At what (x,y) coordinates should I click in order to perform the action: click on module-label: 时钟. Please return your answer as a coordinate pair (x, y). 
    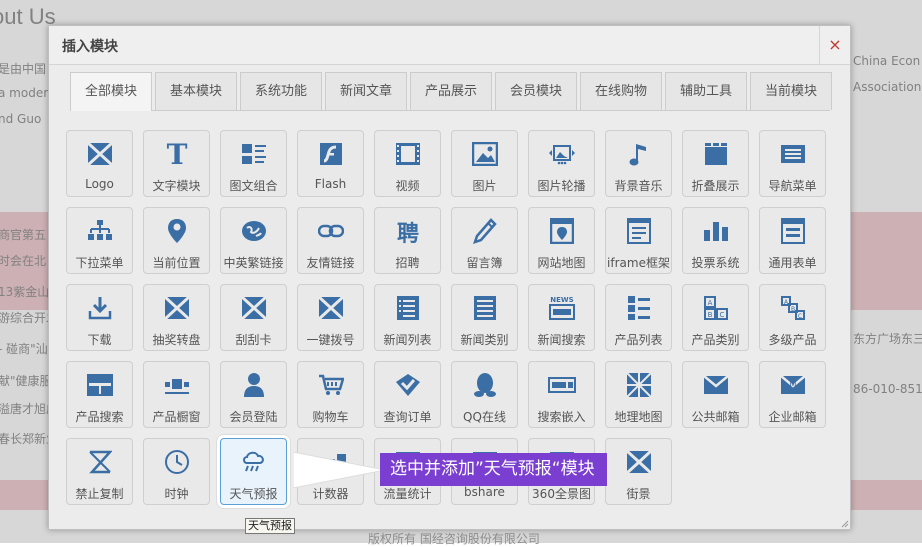
    Looking at the image, I should click on (176, 494).